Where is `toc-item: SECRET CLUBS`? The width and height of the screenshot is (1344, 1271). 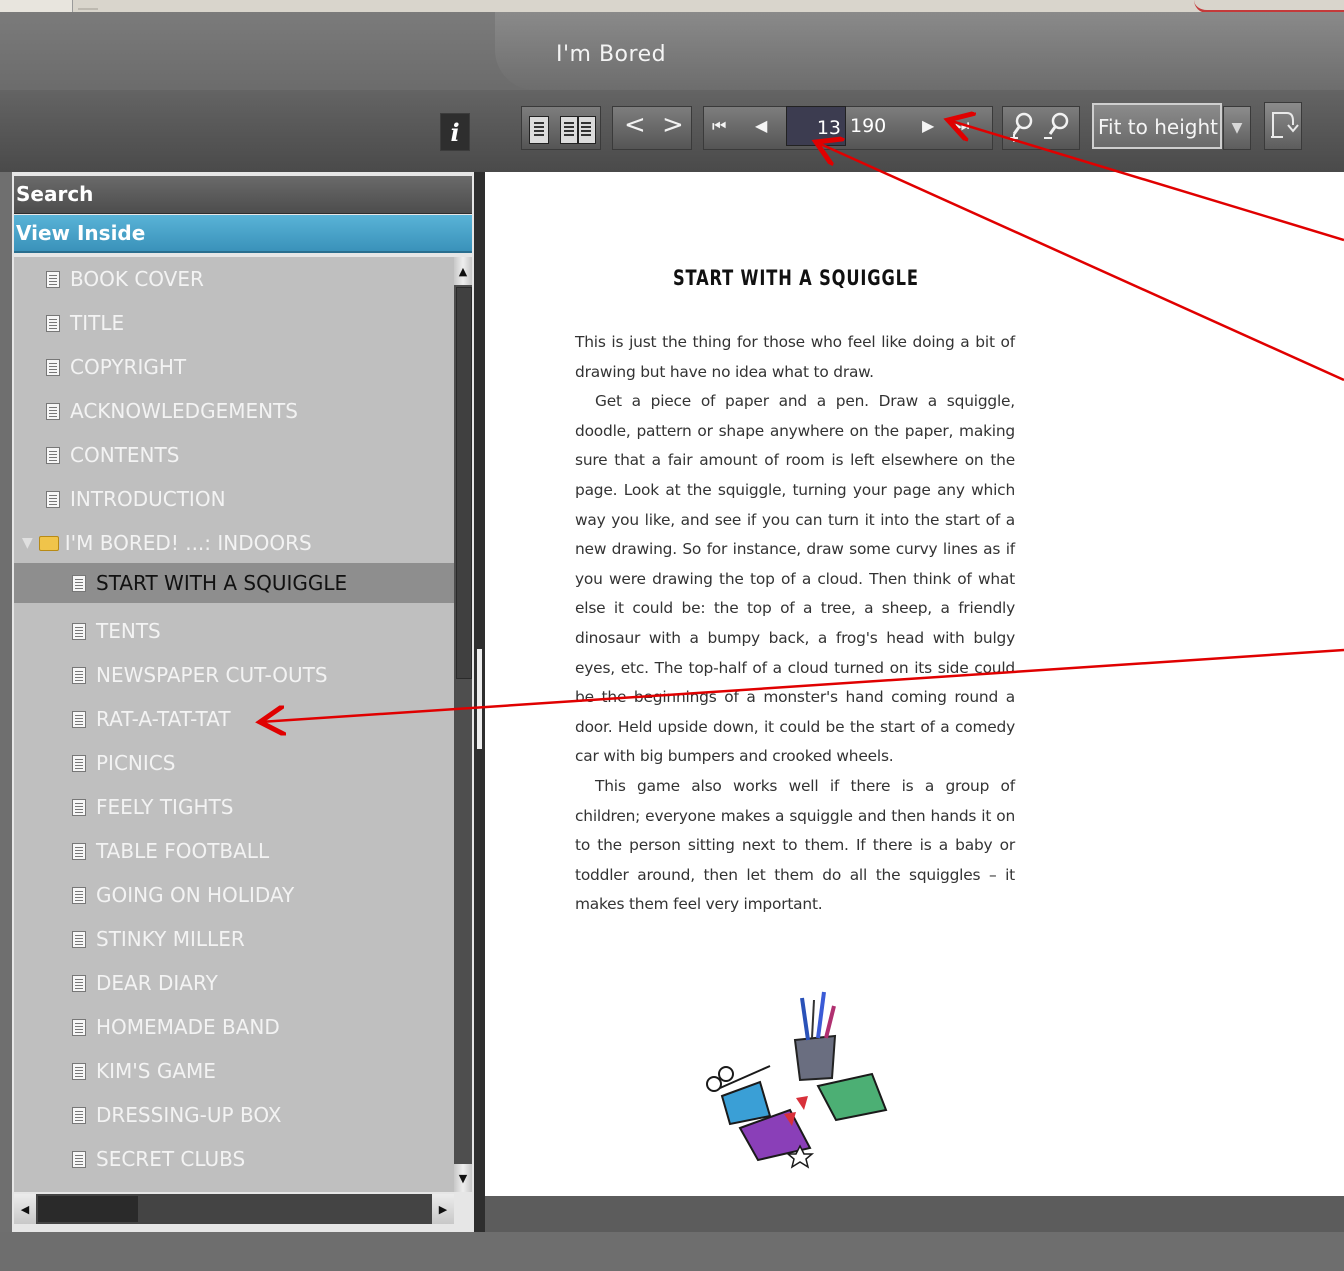 toc-item: SECRET CLUBS is located at coordinates (158, 1159).